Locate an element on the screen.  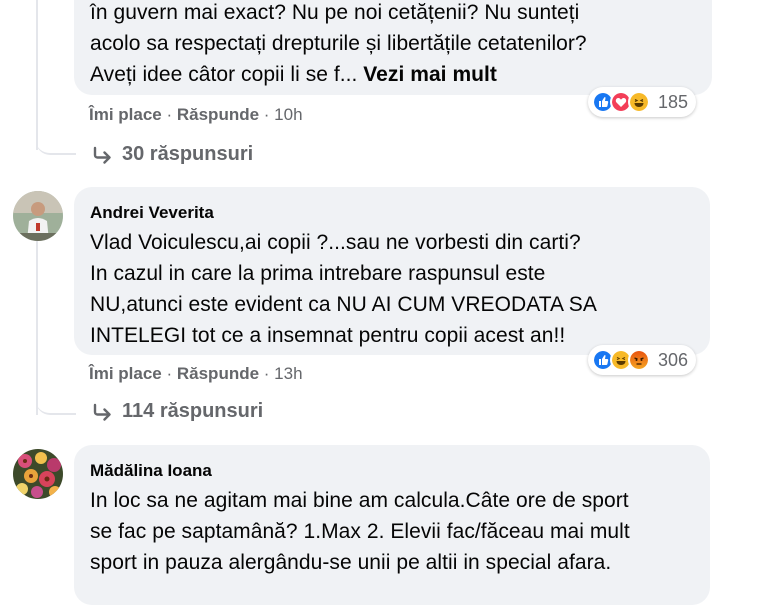
view-replies-button: 114 răspunsuri is located at coordinates (177, 411).